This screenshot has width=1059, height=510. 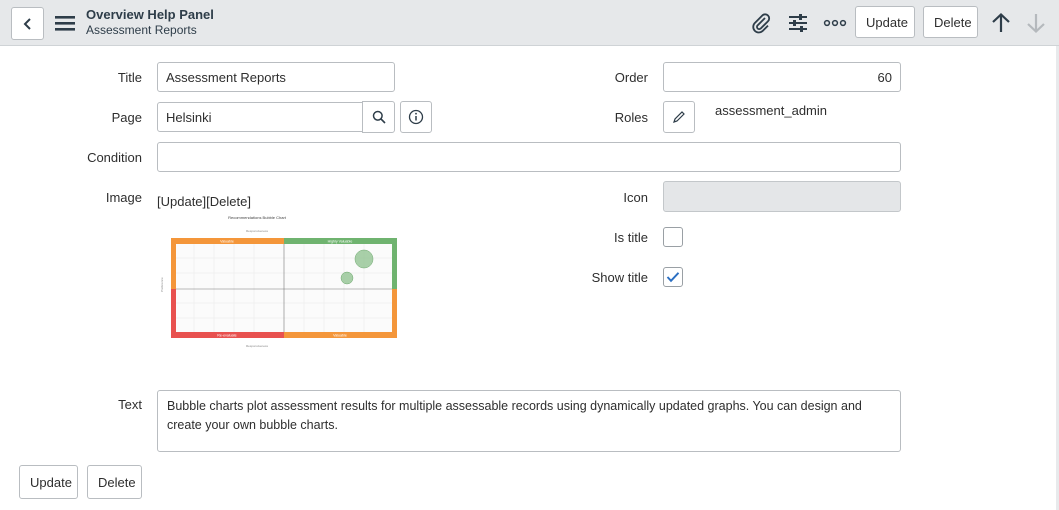 I want to click on show-title-label: Show title, so click(x=619, y=277).